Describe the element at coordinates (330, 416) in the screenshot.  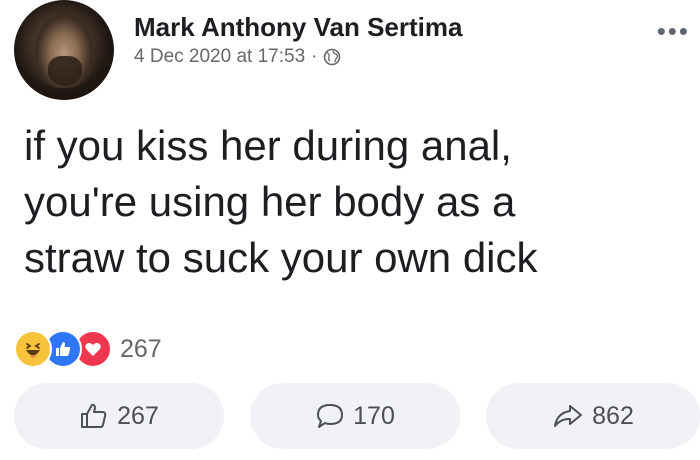
I see `speech-bubble-icon` at that location.